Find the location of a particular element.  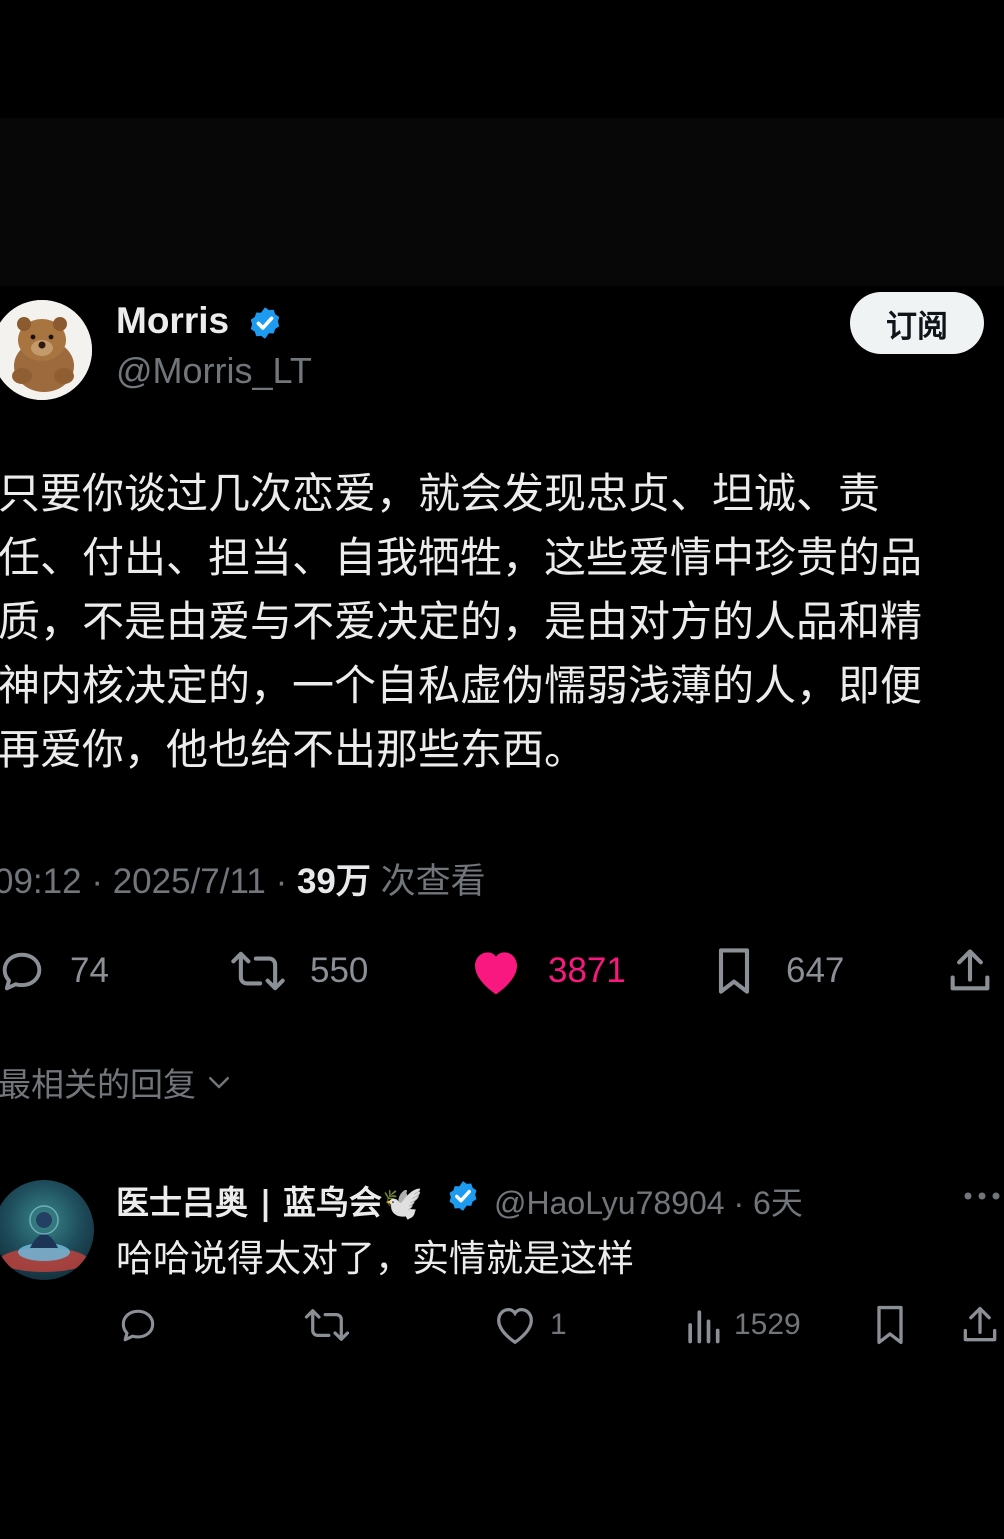

tweet-date: 2025/7/11 is located at coordinates (189, 881).